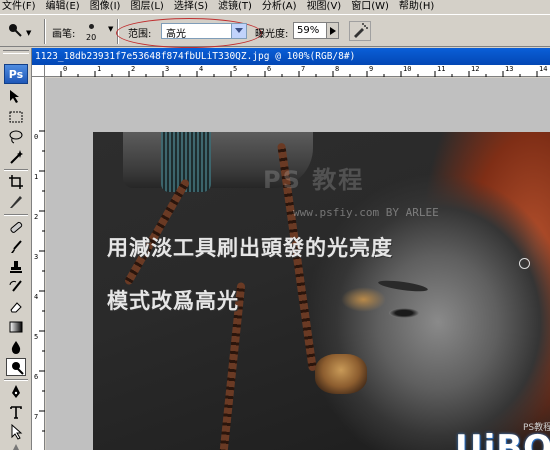  I want to click on ruler-label: 7, so click(303, 69).